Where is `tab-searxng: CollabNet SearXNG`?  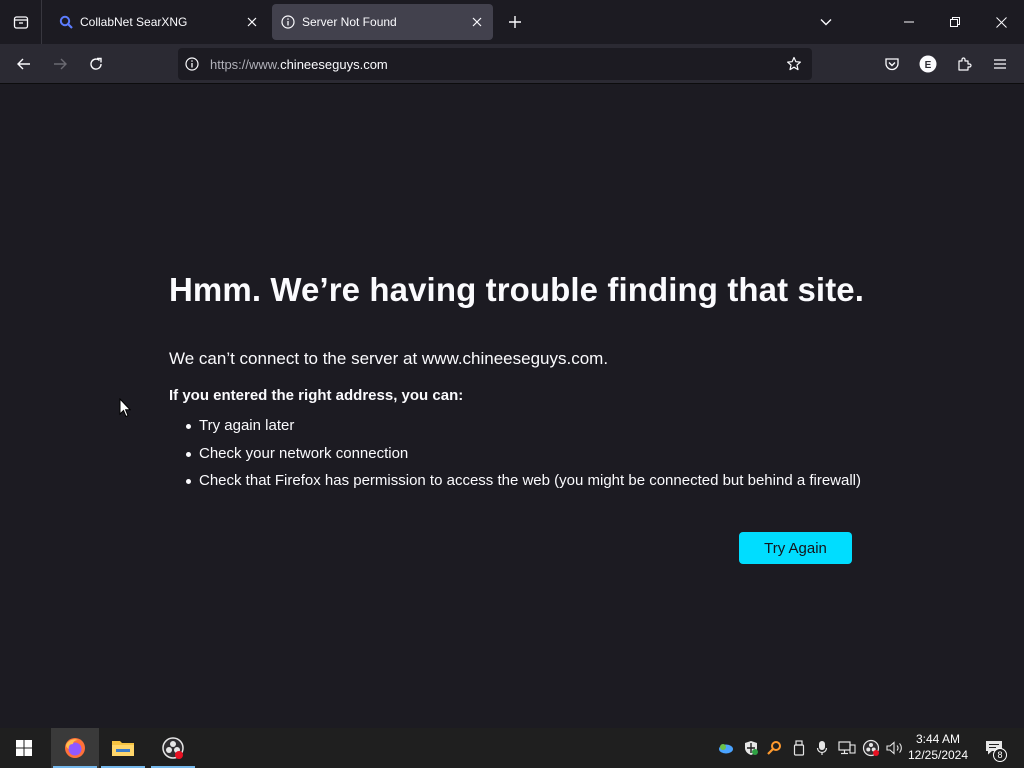
tab-searxng: CollabNet SearXNG is located at coordinates (159, 22).